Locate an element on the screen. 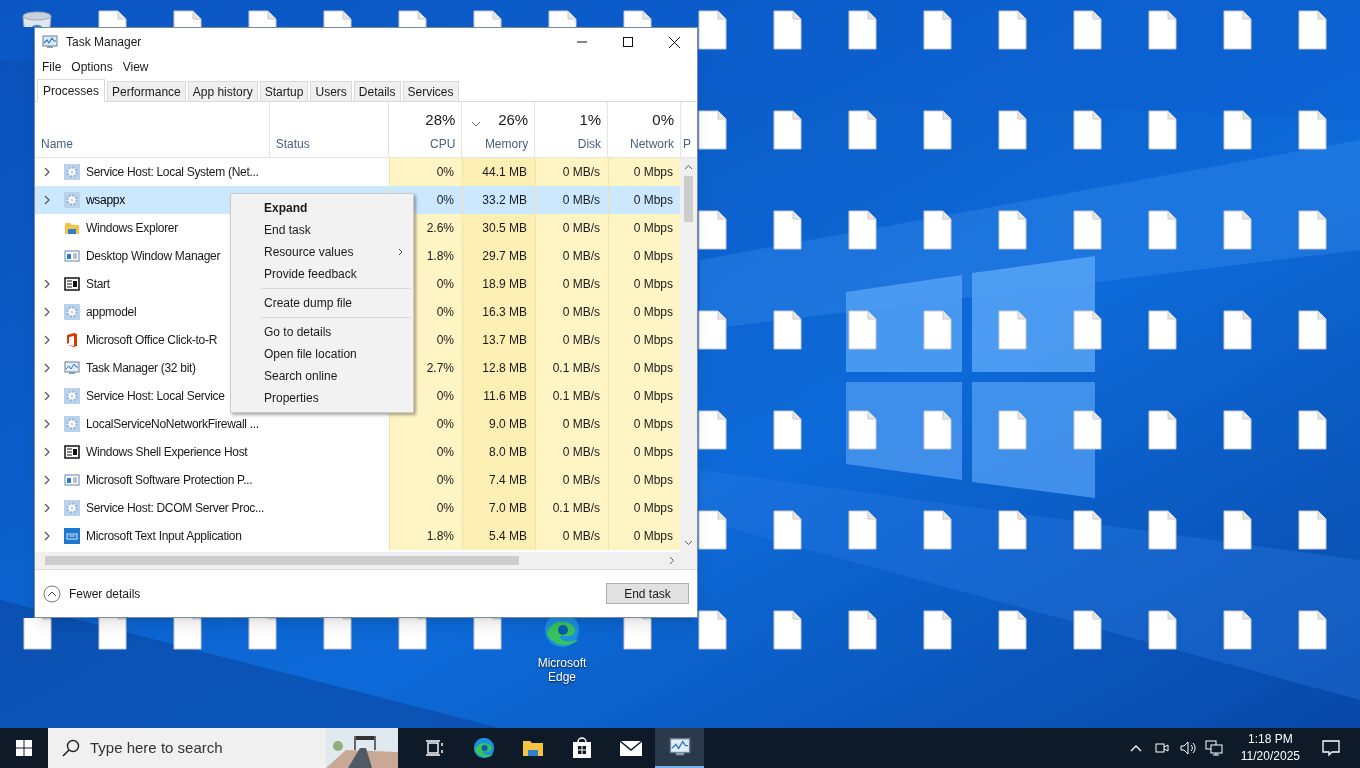  search-icon is located at coordinates (71, 748).